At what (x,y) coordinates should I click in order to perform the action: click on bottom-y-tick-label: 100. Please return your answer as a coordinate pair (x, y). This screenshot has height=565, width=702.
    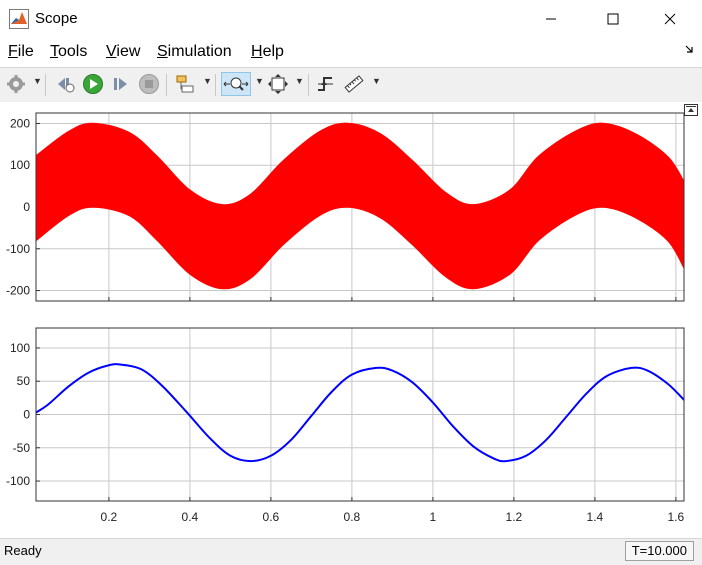
    Looking at the image, I should click on (20, 348).